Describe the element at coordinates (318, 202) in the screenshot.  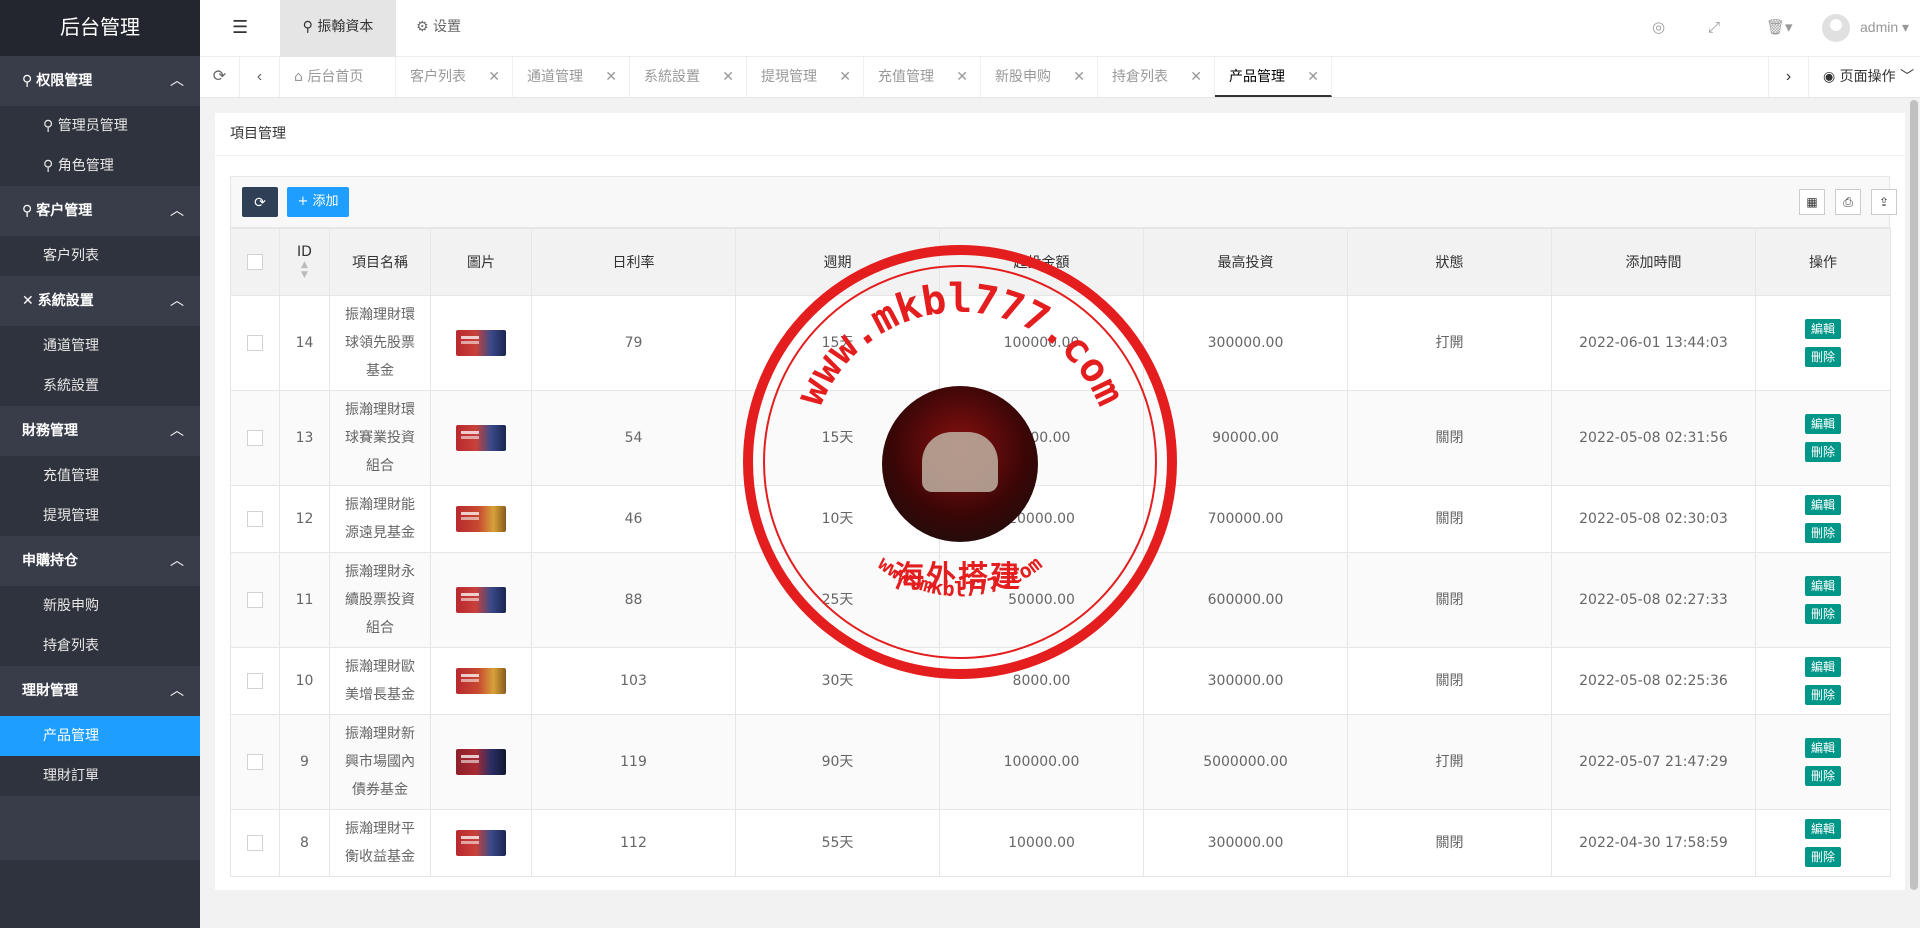
I see `add-button: + 添加` at that location.